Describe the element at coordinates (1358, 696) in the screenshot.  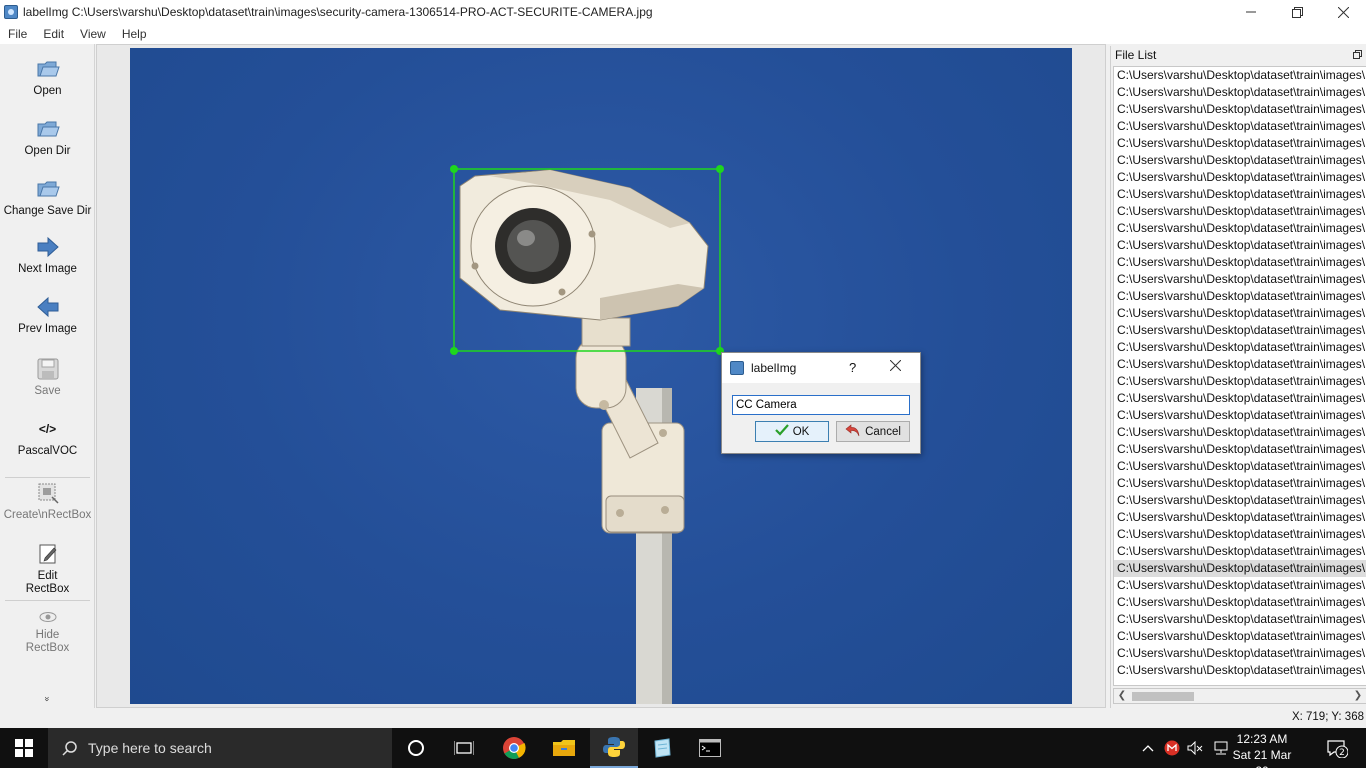
I see `scroll-right-icon: ❯` at that location.